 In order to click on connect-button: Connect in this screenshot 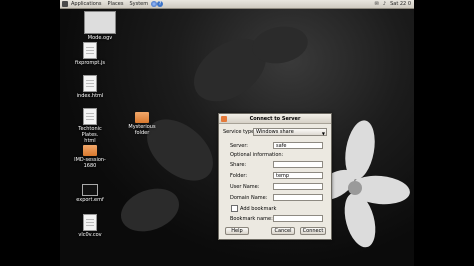, I will do `click(313, 231)`.